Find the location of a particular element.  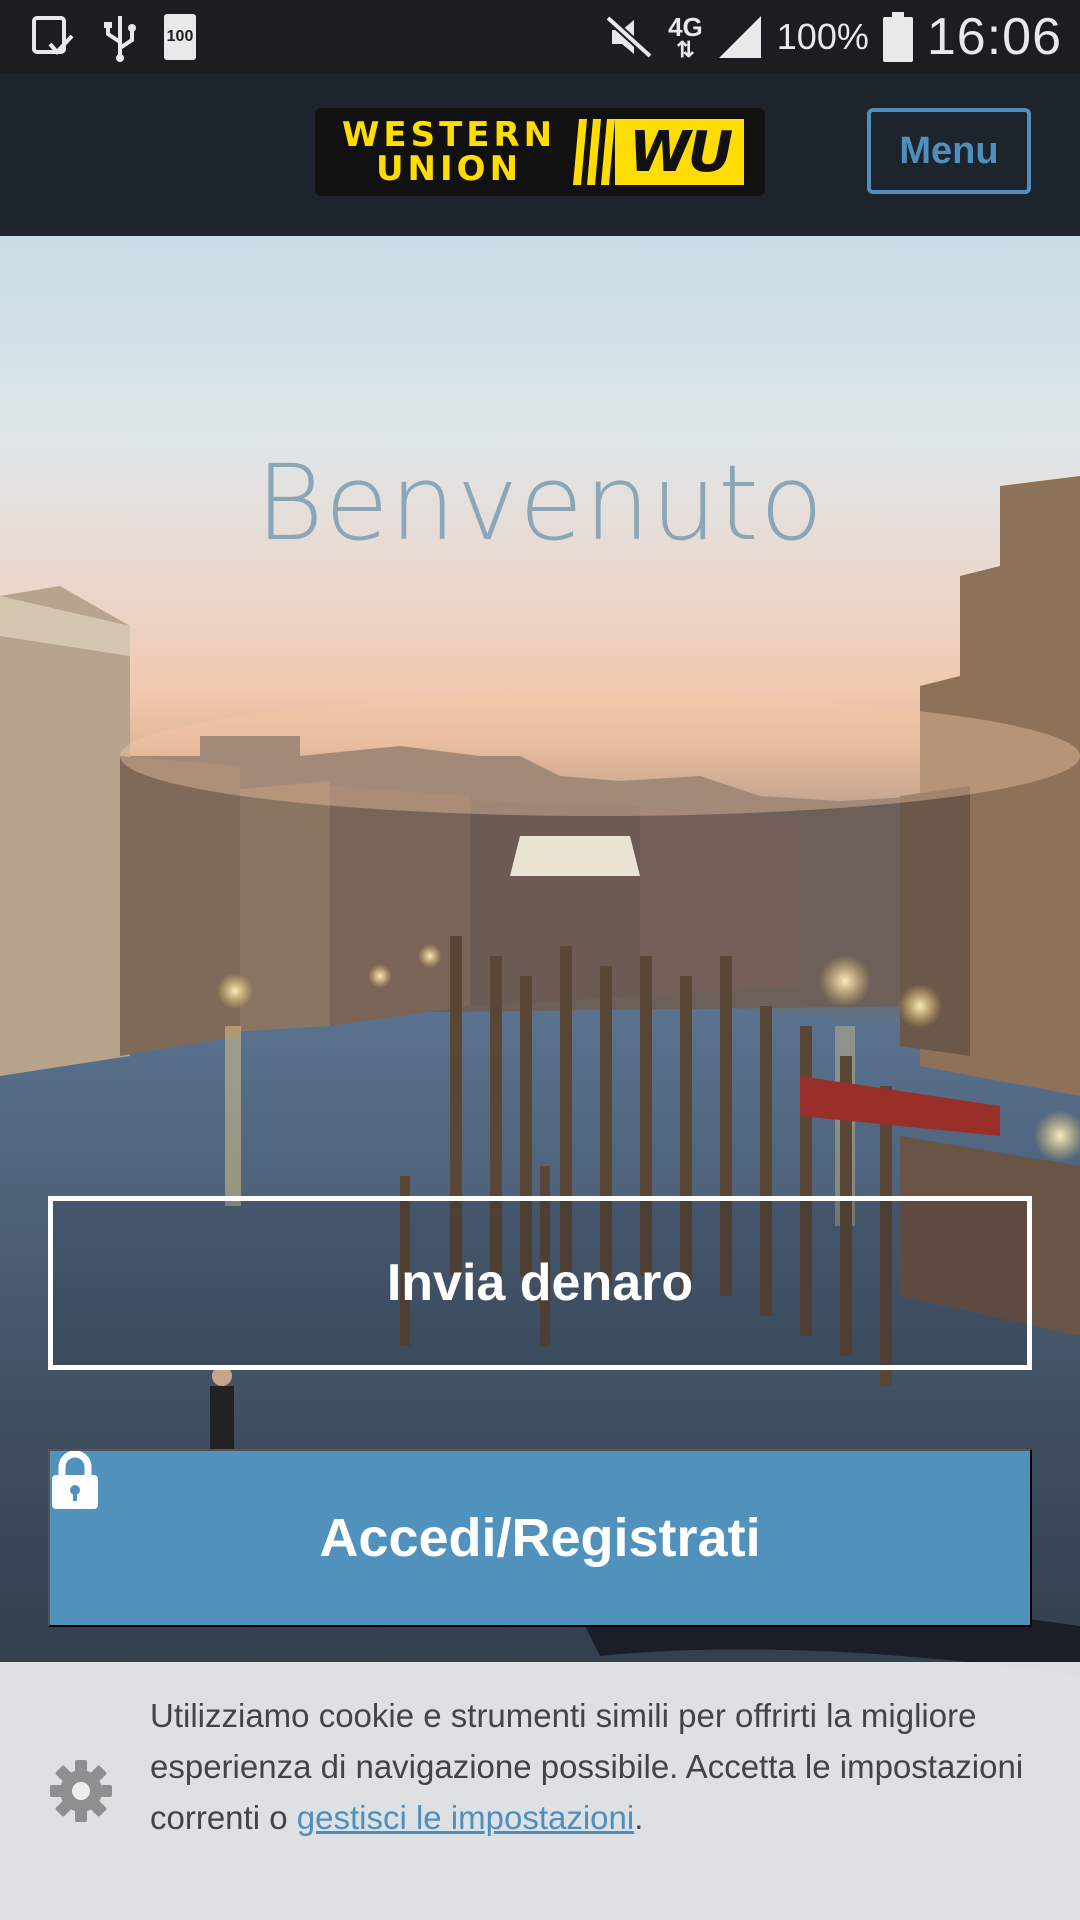

manage-settings-link: gestisci le impostazioni is located at coordinates (465, 1817).